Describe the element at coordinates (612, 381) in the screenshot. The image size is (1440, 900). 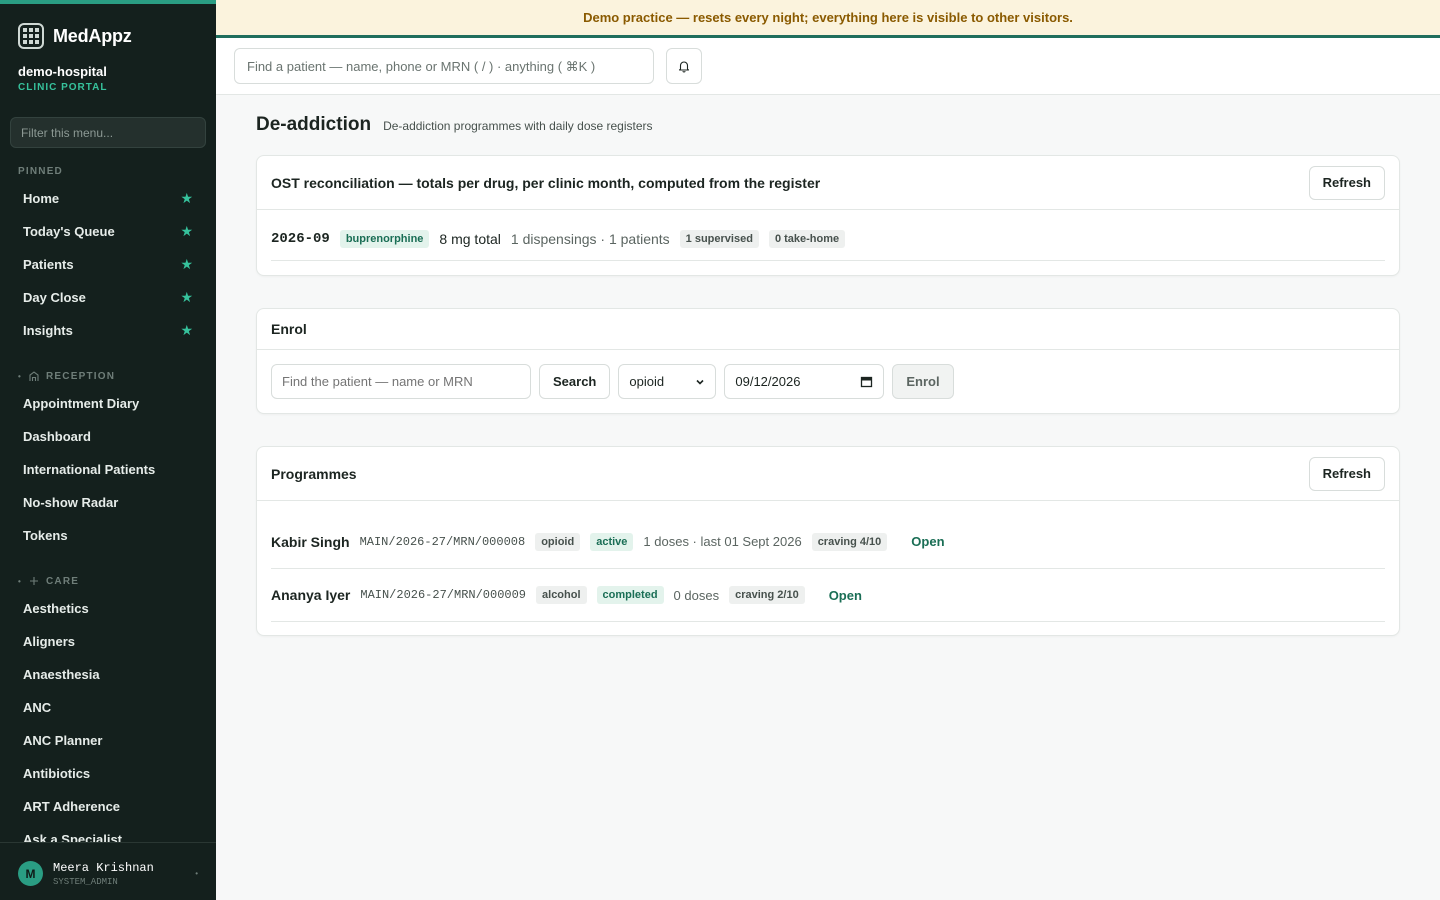
I see `enrol-form: Search opioid 09/12/2026 Enrol` at that location.